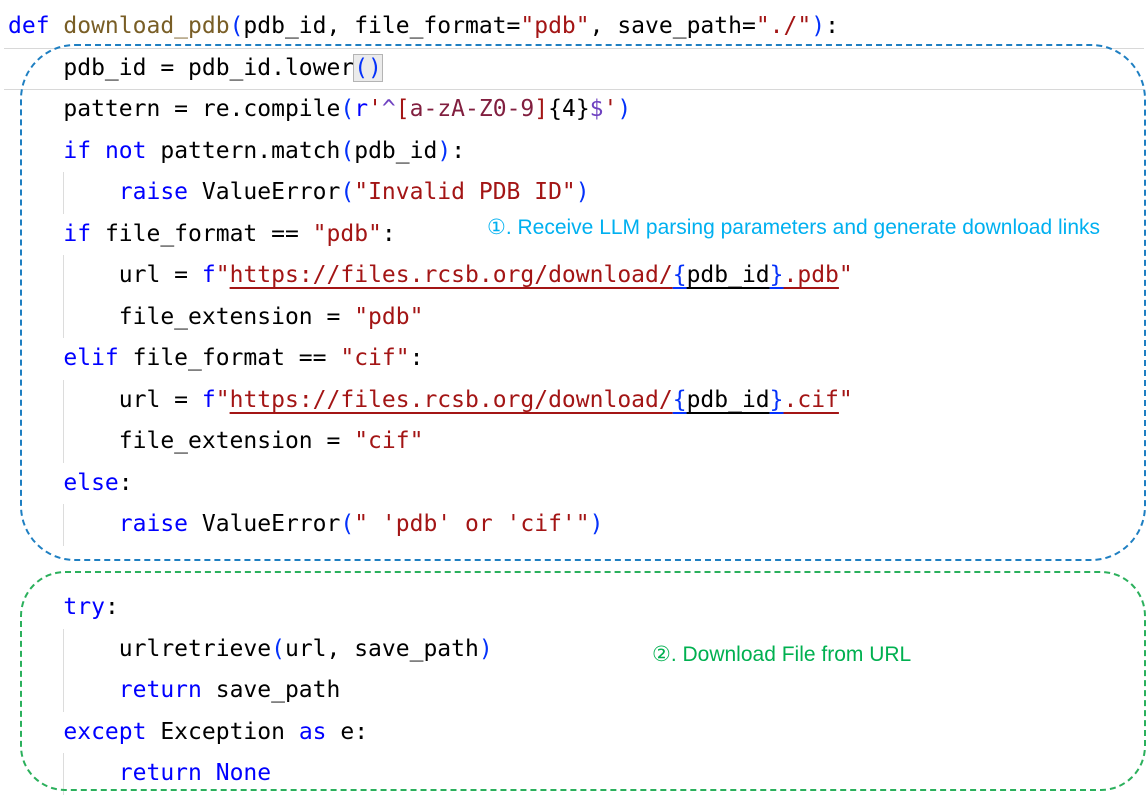  I want to click on code-token: "./", so click(783, 26).